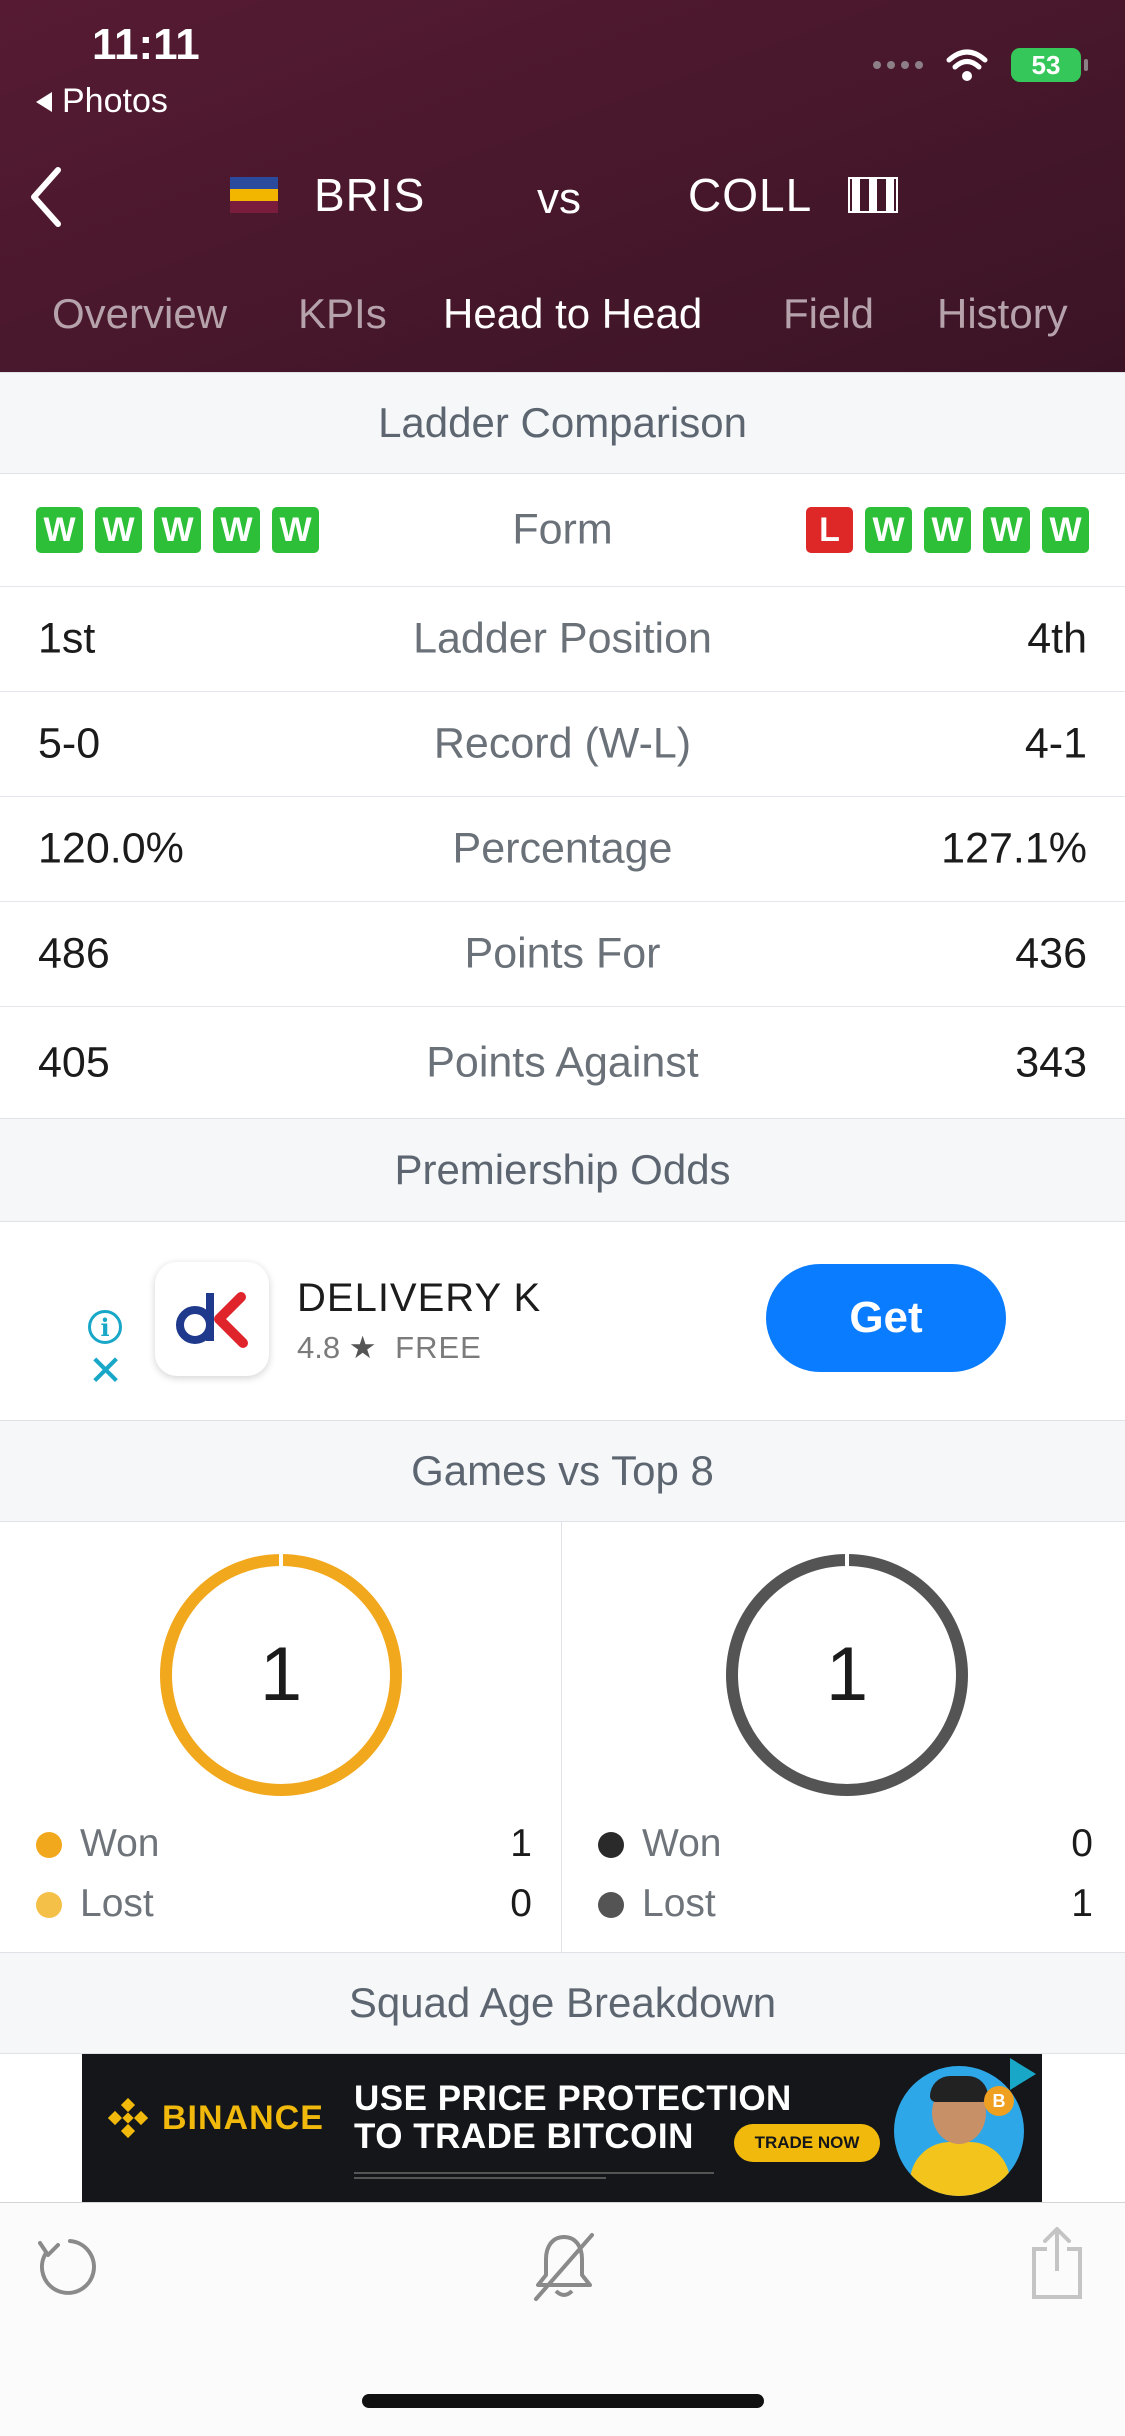 This screenshot has height=2436, width=1125. Describe the element at coordinates (828, 314) in the screenshot. I see `tab-field: Field` at that location.